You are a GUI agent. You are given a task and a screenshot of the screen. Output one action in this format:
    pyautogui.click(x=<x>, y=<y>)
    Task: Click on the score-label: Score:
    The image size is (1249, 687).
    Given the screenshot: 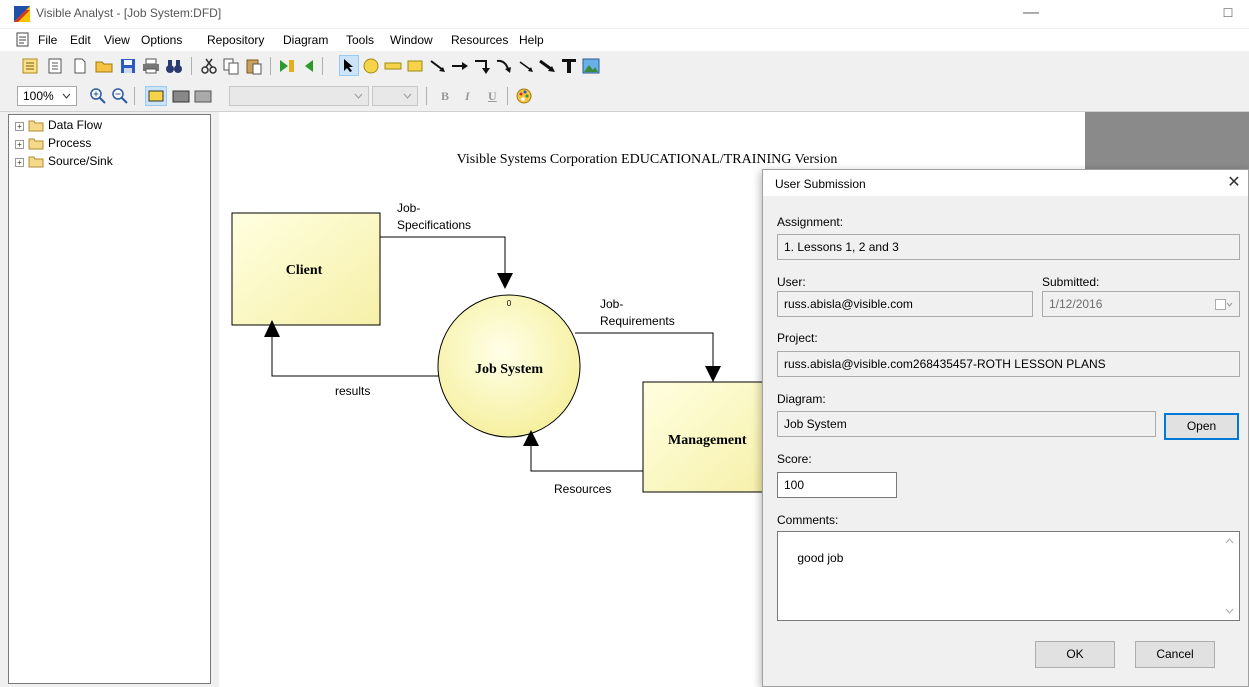 What is the action you would take?
    pyautogui.click(x=794, y=459)
    